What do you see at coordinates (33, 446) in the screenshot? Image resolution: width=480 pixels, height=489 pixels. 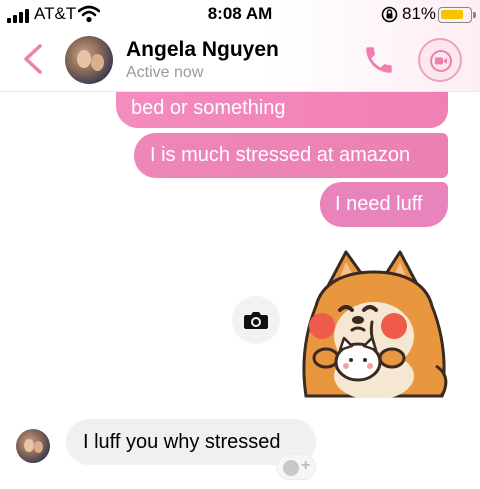 I see `sender-avatar` at bounding box center [33, 446].